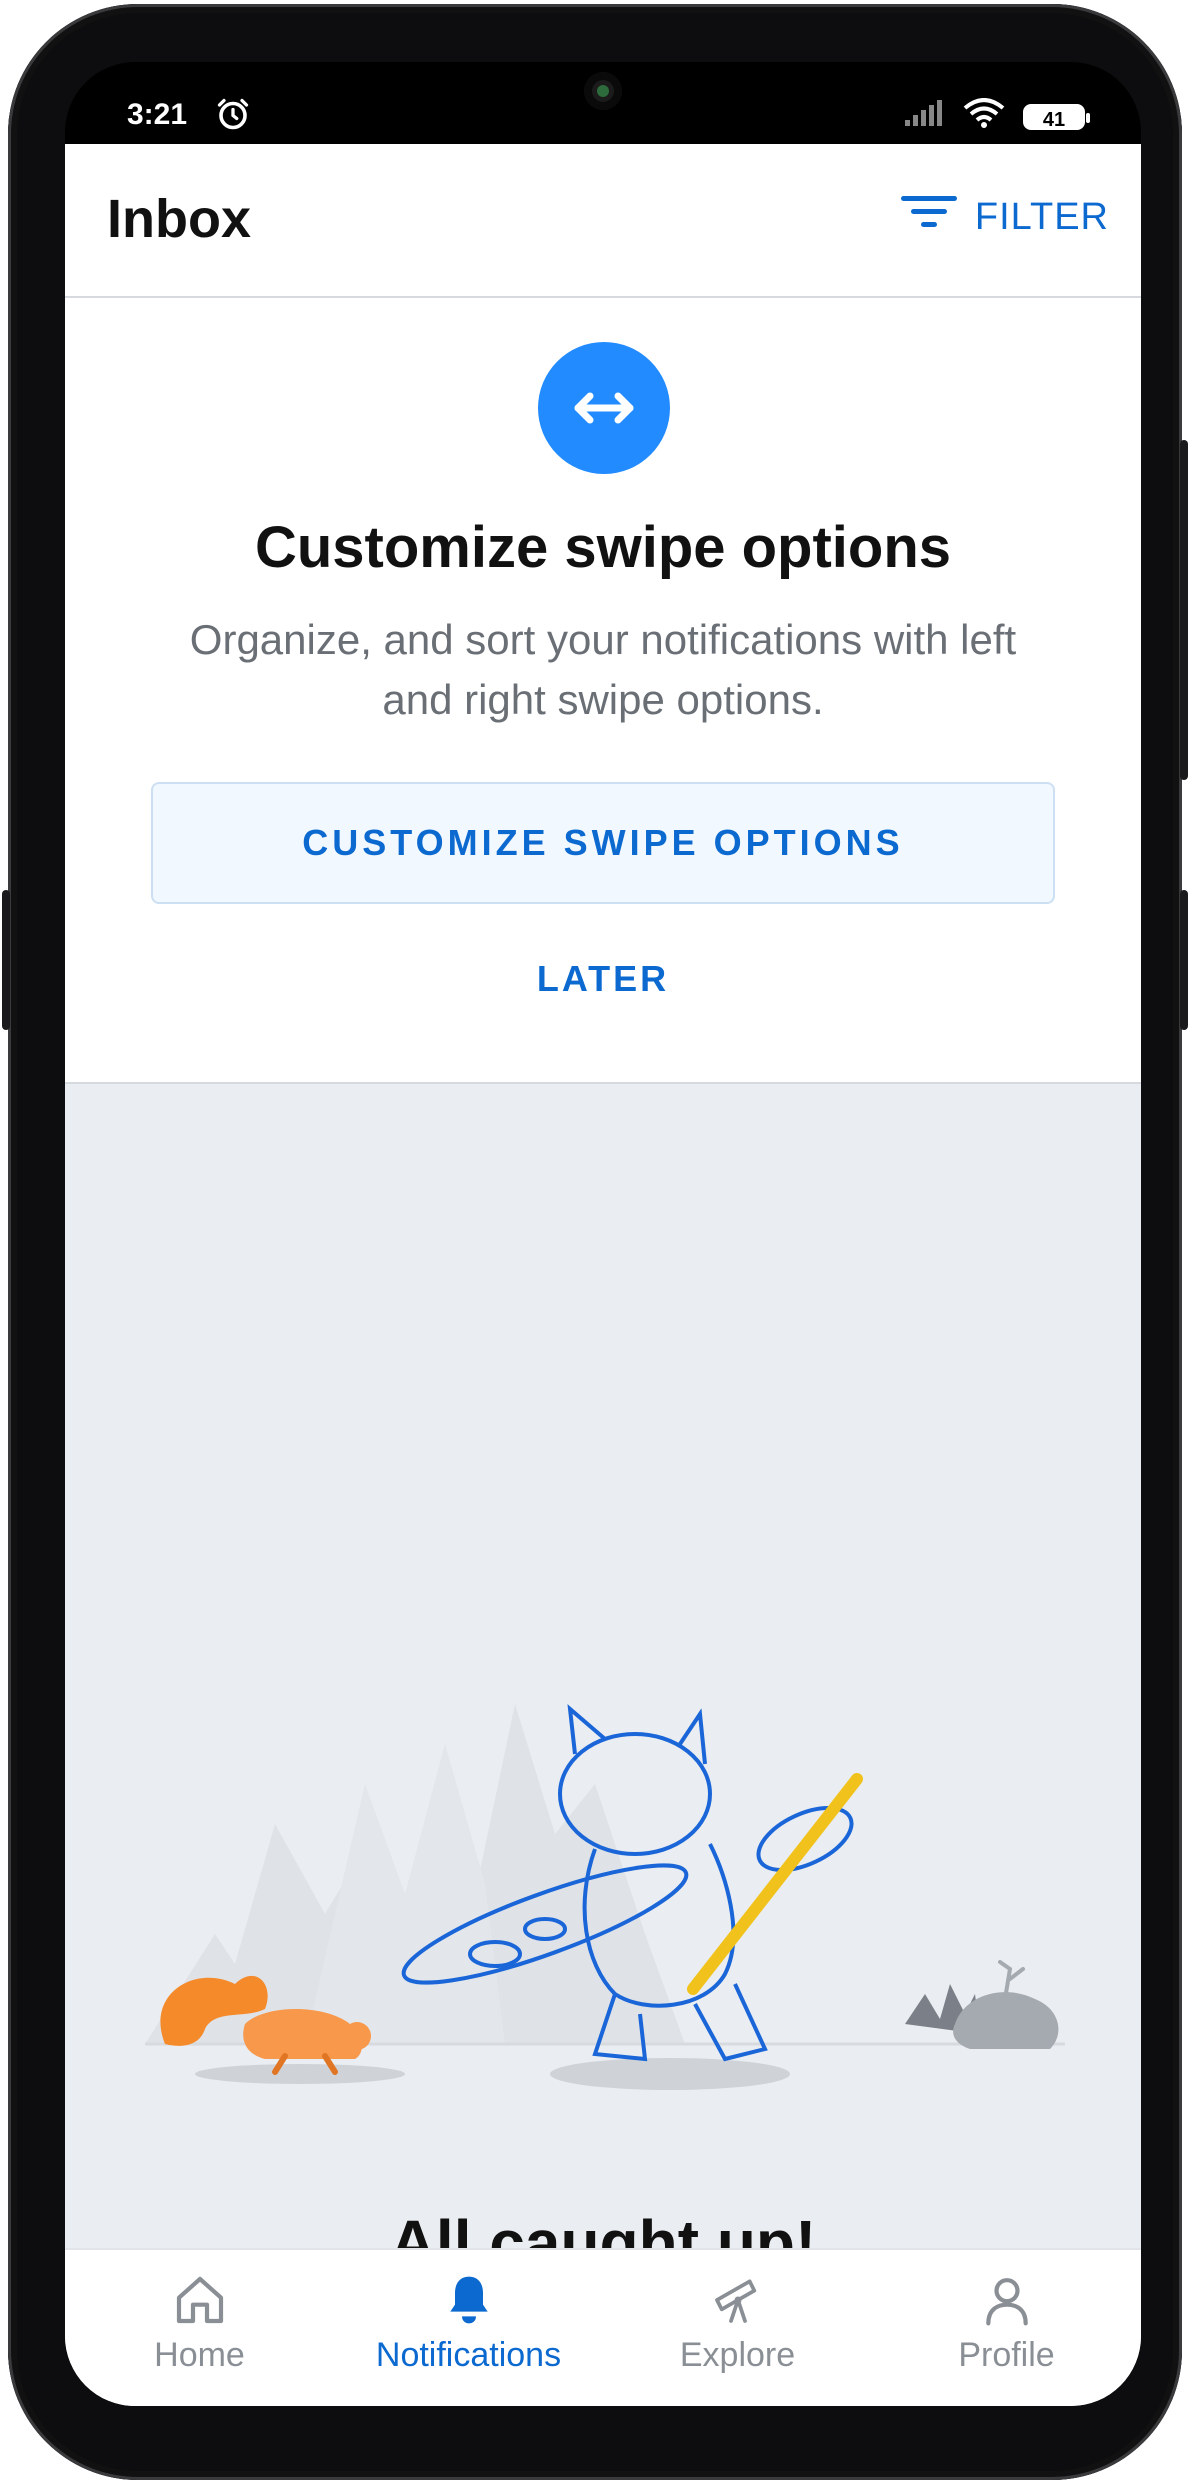  What do you see at coordinates (605, 1879) in the screenshot?
I see `empty-state-illustration` at bounding box center [605, 1879].